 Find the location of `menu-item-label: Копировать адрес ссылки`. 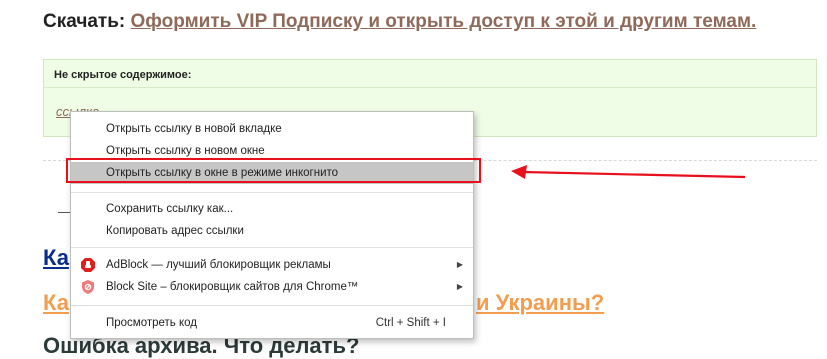

menu-item-label: Копировать адрес ссылки is located at coordinates (175, 231).